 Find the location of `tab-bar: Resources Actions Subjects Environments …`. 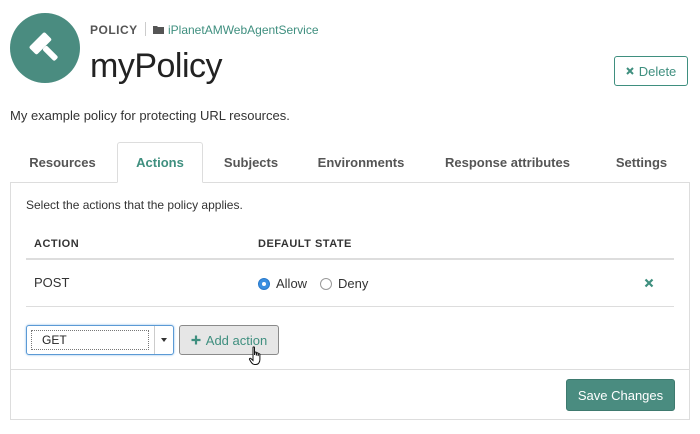

tab-bar: Resources Actions Subjects Environments … is located at coordinates (350, 162).